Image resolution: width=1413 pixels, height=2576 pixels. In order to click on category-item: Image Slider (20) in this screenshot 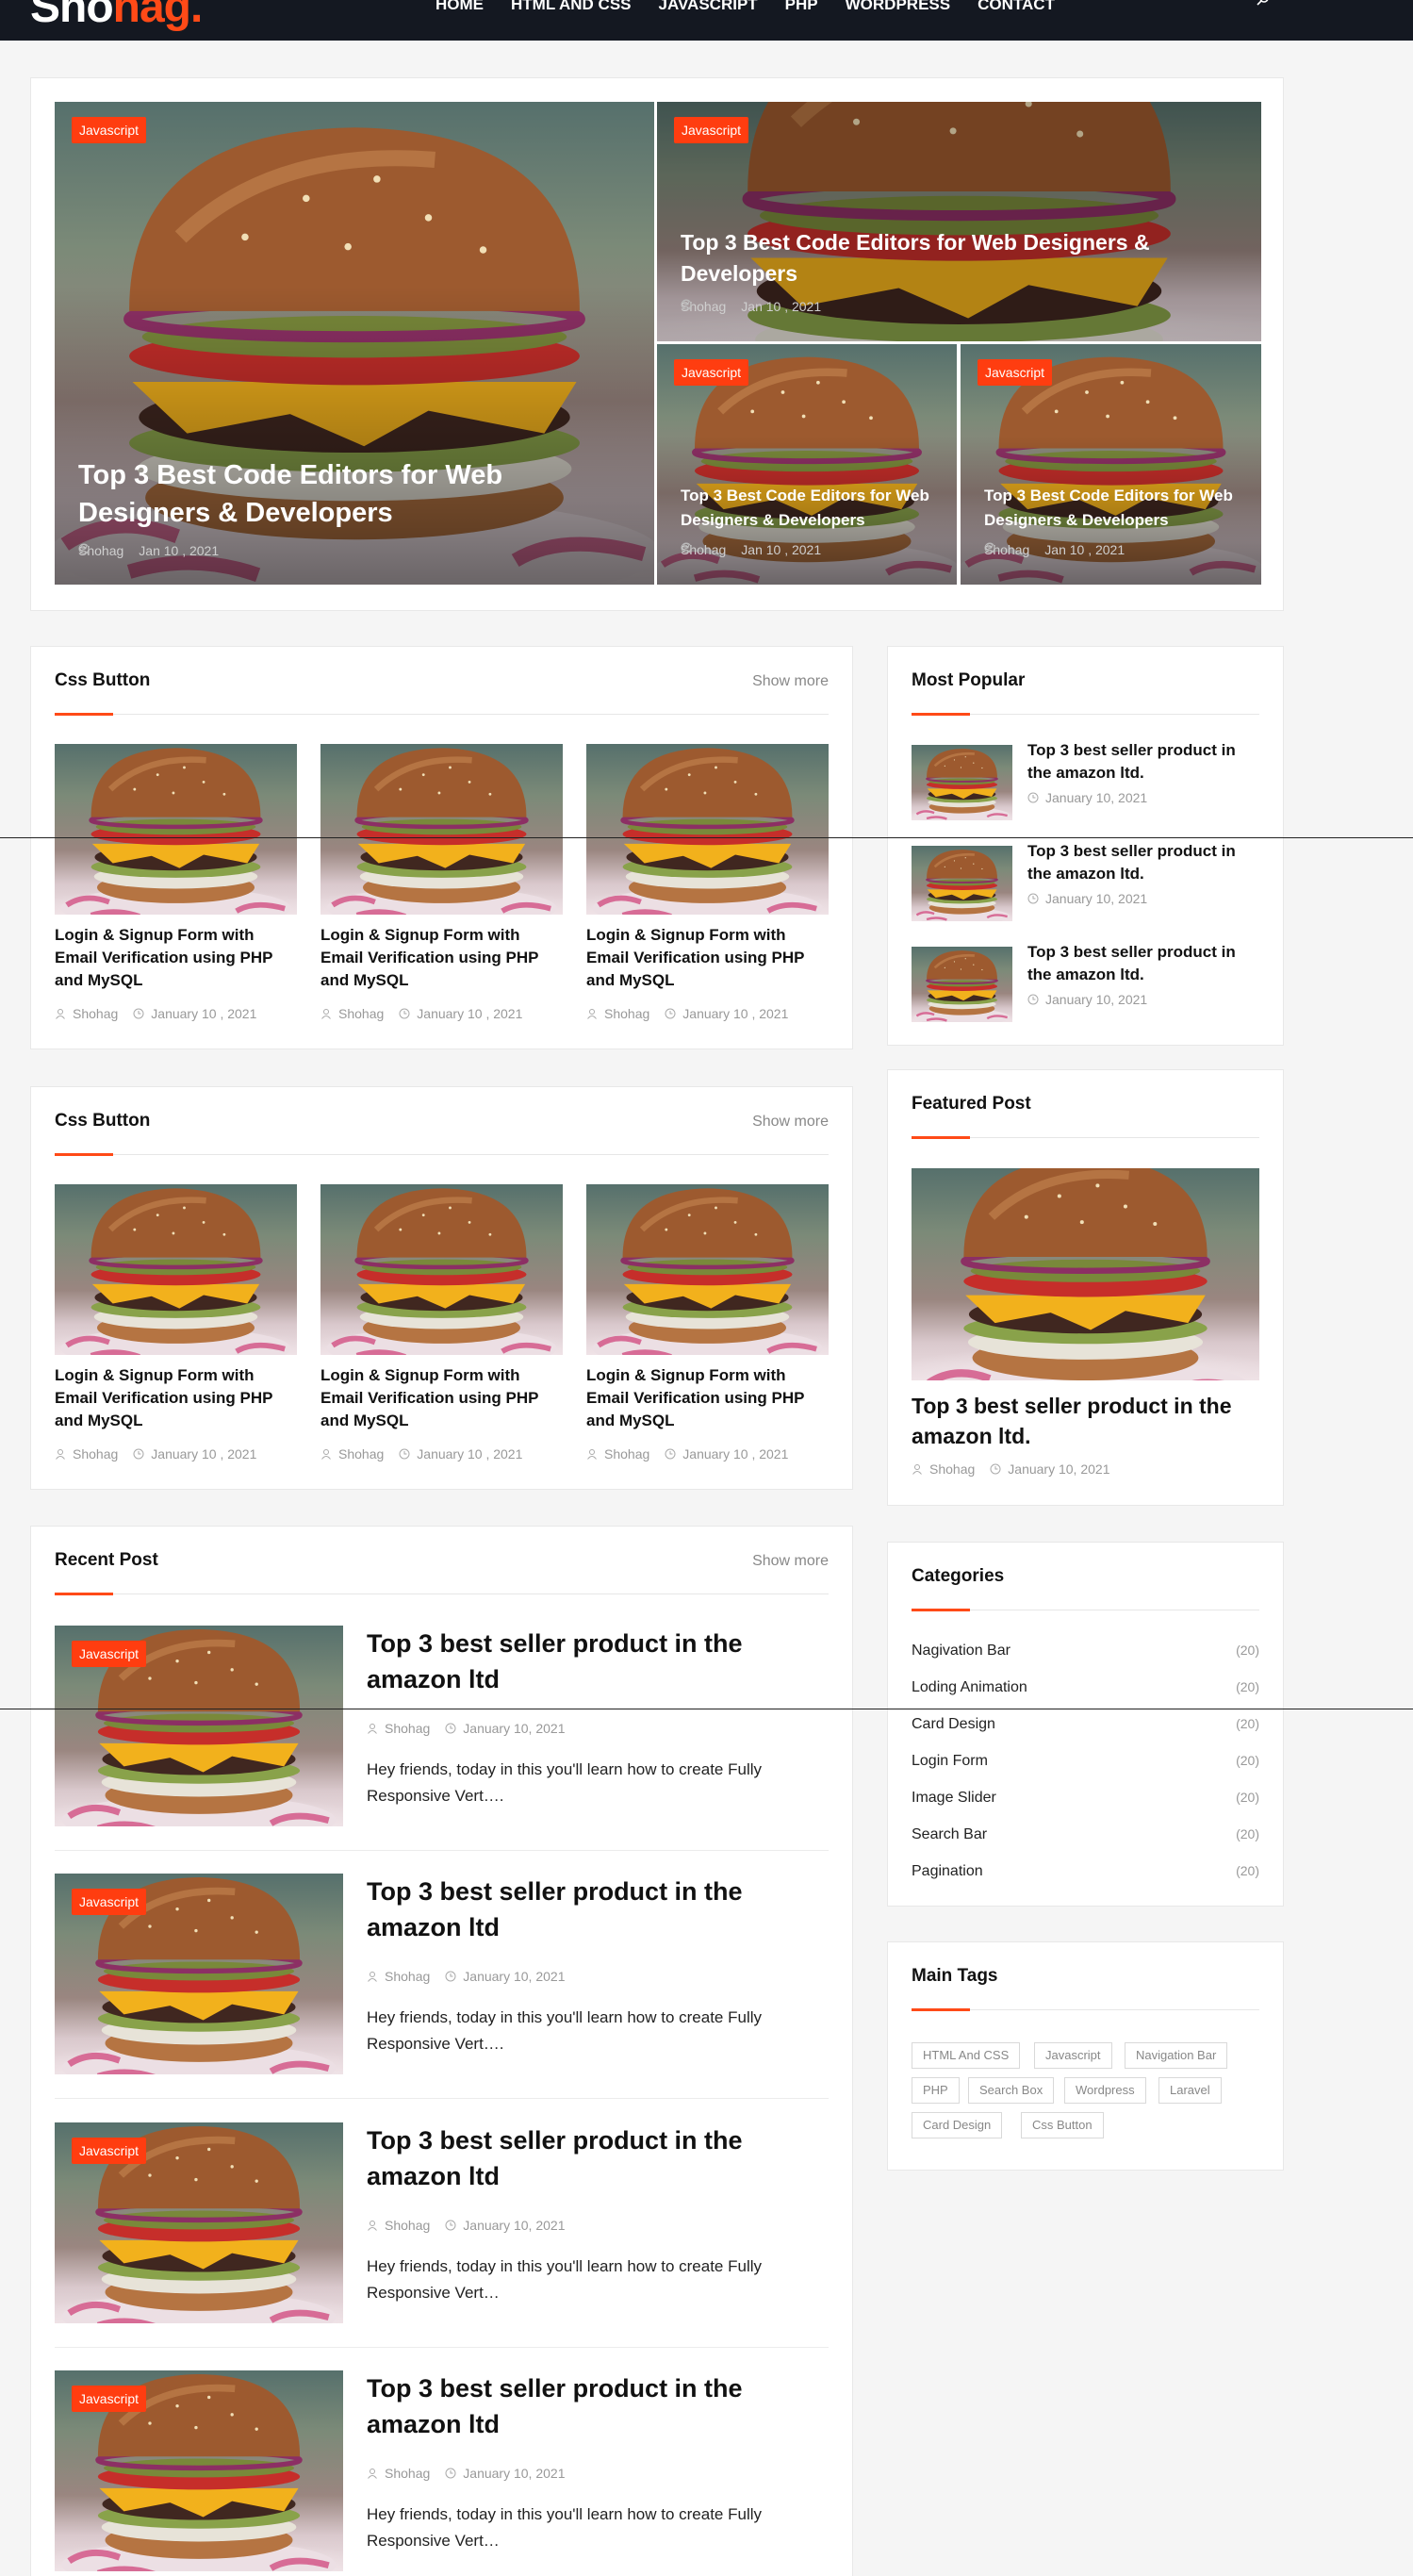, I will do `click(1085, 1800)`.